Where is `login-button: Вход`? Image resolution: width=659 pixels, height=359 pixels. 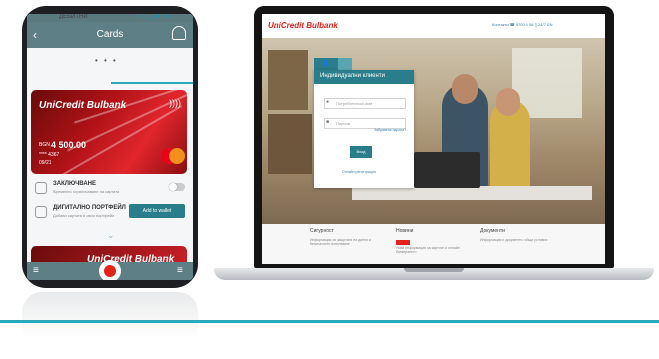 login-button: Вход is located at coordinates (361, 152).